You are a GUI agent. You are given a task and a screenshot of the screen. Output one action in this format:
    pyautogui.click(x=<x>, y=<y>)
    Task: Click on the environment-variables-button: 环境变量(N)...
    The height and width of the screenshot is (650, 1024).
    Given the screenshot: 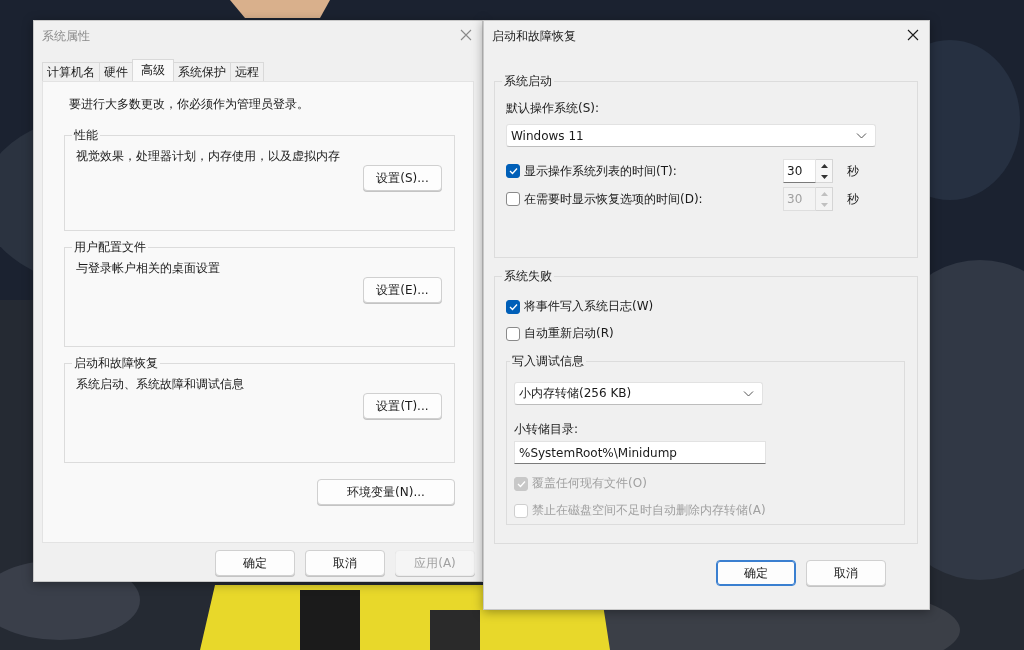 What is the action you would take?
    pyautogui.click(x=386, y=492)
    